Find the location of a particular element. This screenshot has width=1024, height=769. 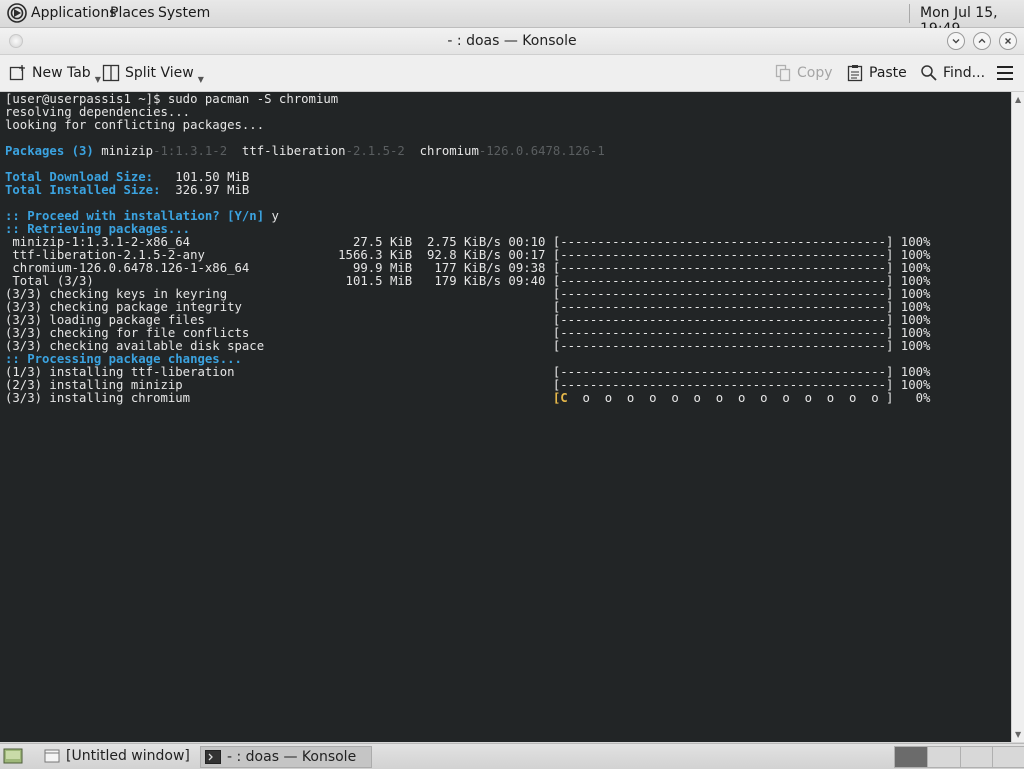

split-view-dropdown-icon: ▼ is located at coordinates (201, 79).